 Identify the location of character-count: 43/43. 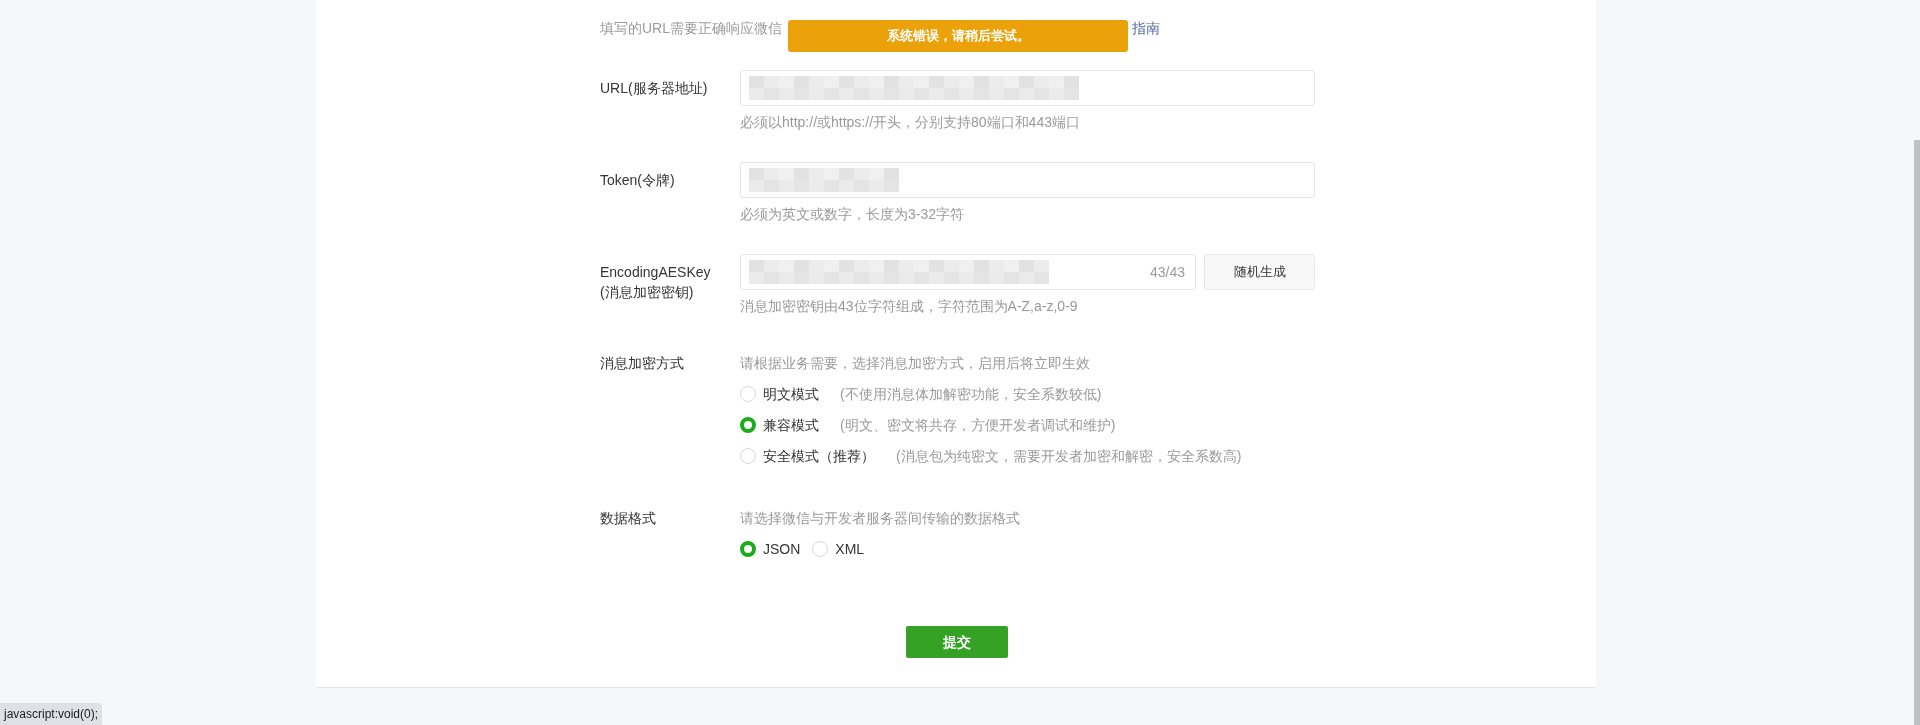
(1167, 272).